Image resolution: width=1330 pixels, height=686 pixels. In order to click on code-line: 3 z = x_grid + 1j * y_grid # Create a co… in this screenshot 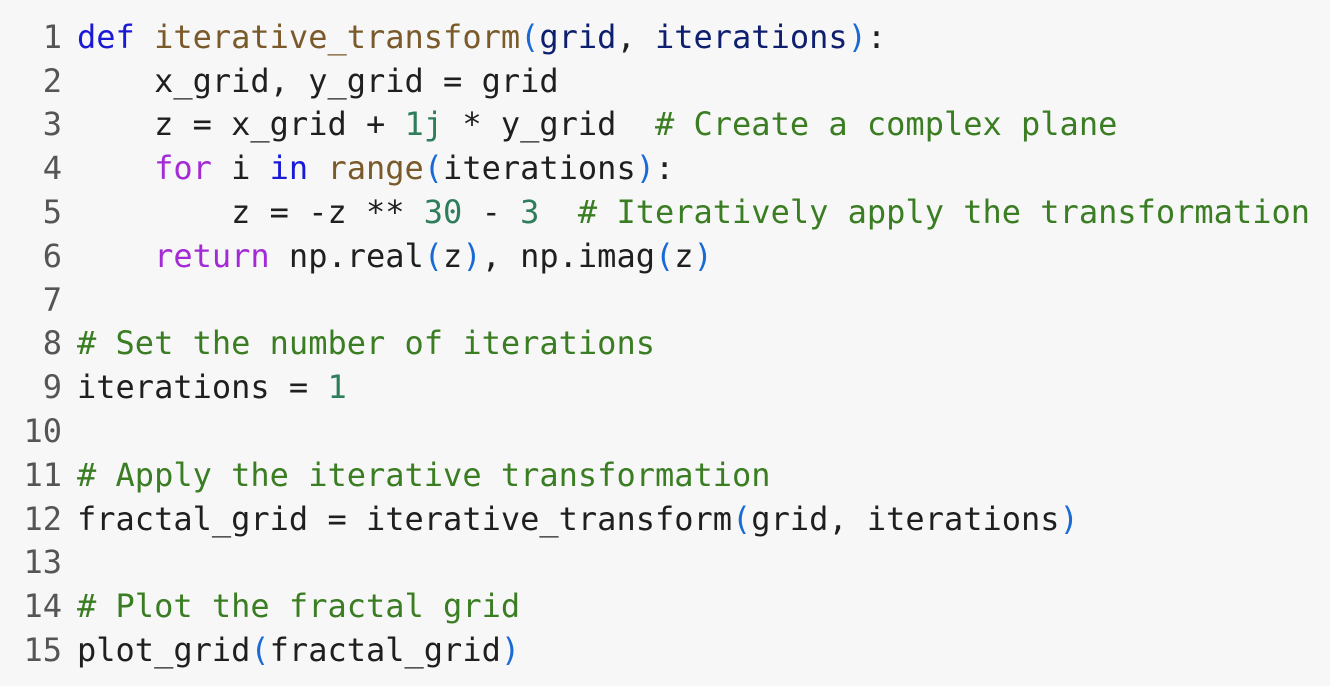, I will do `click(665, 125)`.